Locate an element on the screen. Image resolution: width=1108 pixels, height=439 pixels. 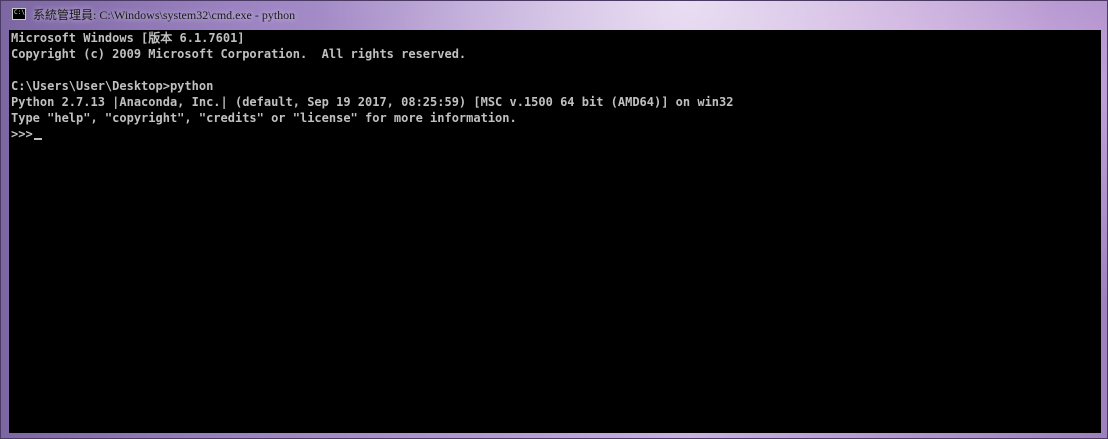
console-icon is located at coordinates (19, 14).